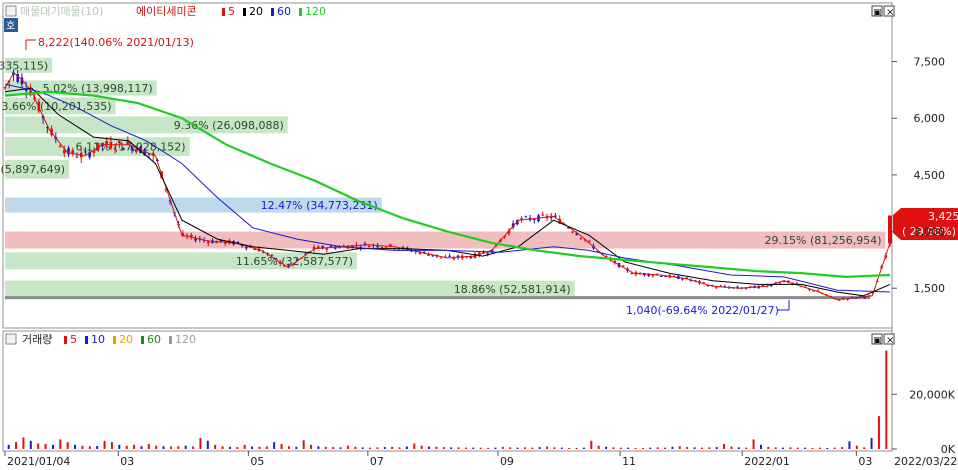 This screenshot has width=958, height=470. Describe the element at coordinates (98, 339) in the screenshot. I see `vol-ma-legend-label-10: 10` at that location.